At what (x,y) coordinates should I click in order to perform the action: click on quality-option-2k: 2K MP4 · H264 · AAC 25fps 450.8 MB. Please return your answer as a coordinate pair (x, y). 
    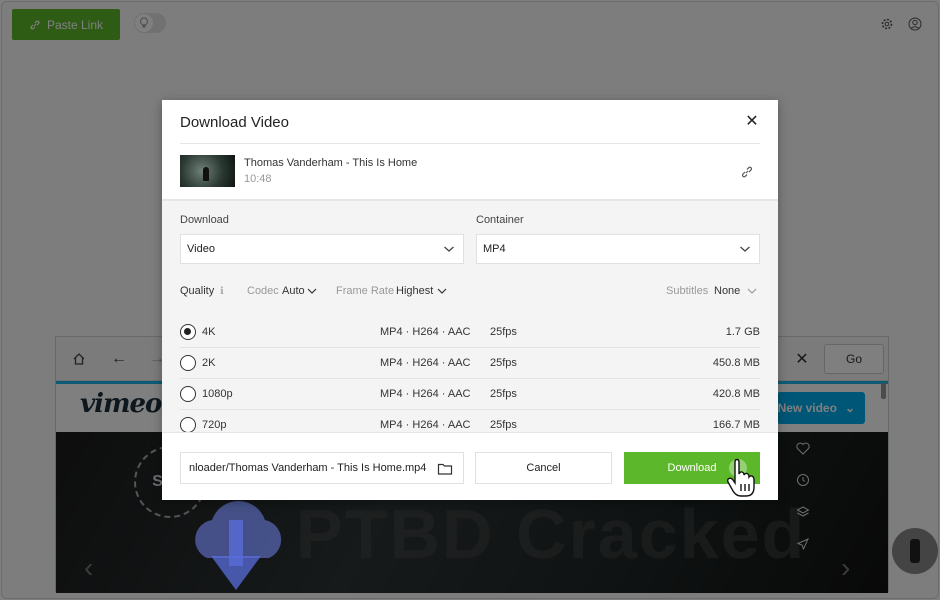
    Looking at the image, I should click on (470, 363).